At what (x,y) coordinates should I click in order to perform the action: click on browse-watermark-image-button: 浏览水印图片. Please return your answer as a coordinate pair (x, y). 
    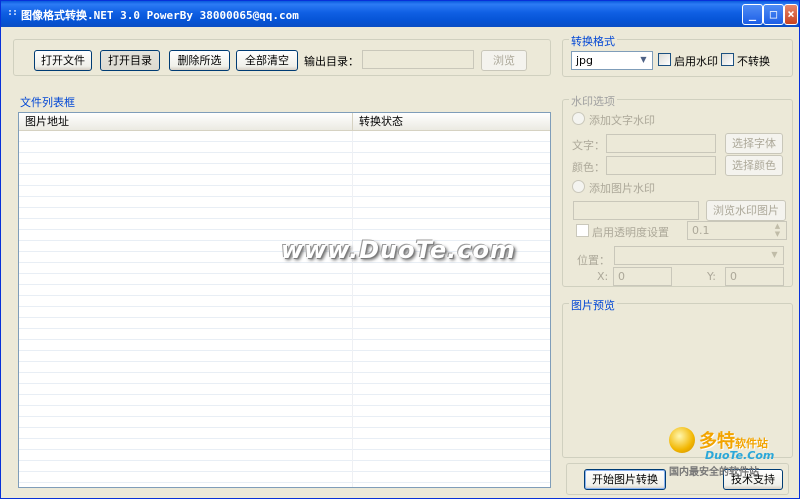
    Looking at the image, I should click on (746, 210).